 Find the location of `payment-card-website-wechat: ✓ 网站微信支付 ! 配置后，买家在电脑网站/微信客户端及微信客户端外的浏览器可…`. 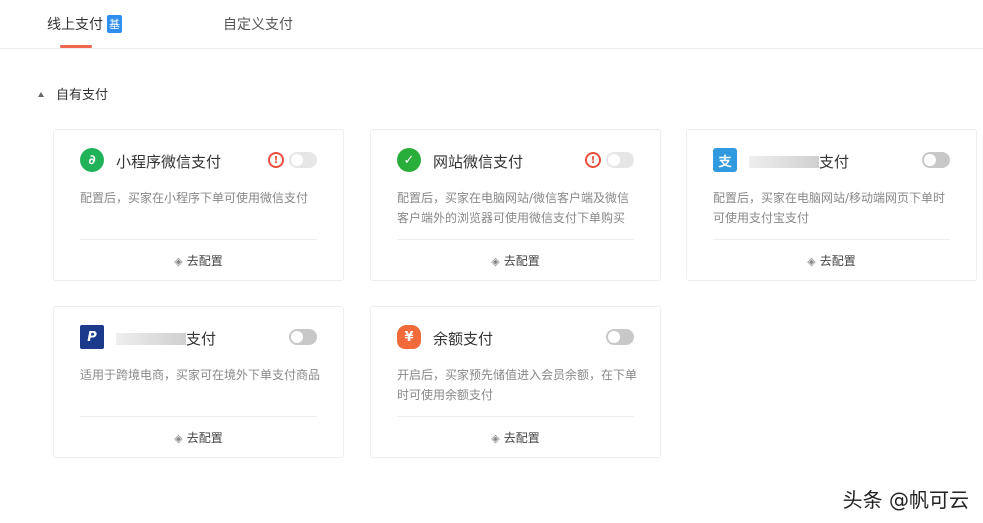

payment-card-website-wechat: ✓ 网站微信支付 ! 配置后，买家在电脑网站/微信客户端及微信客户端外的浏览器可… is located at coordinates (515, 205).